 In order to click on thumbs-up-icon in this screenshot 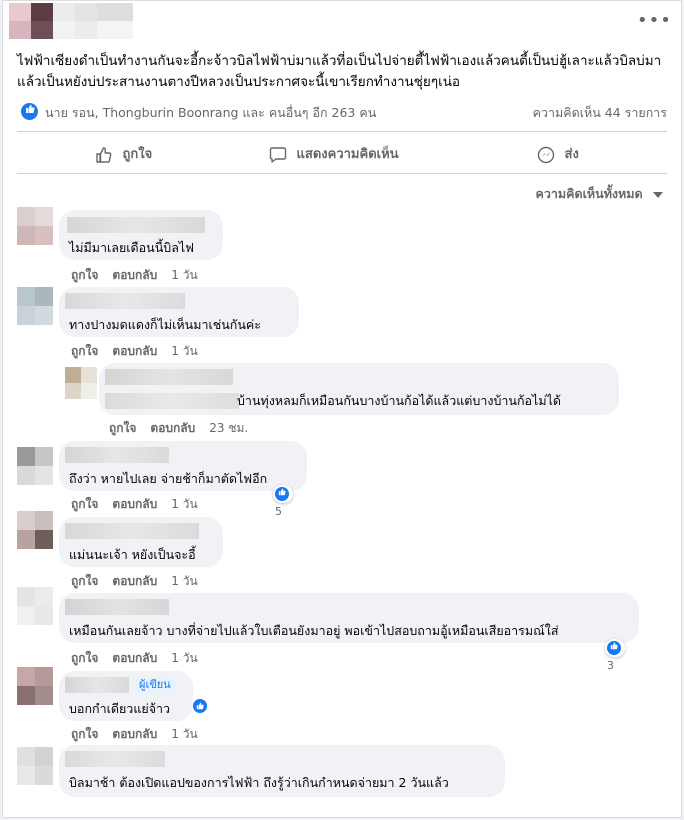, I will do `click(104, 154)`.